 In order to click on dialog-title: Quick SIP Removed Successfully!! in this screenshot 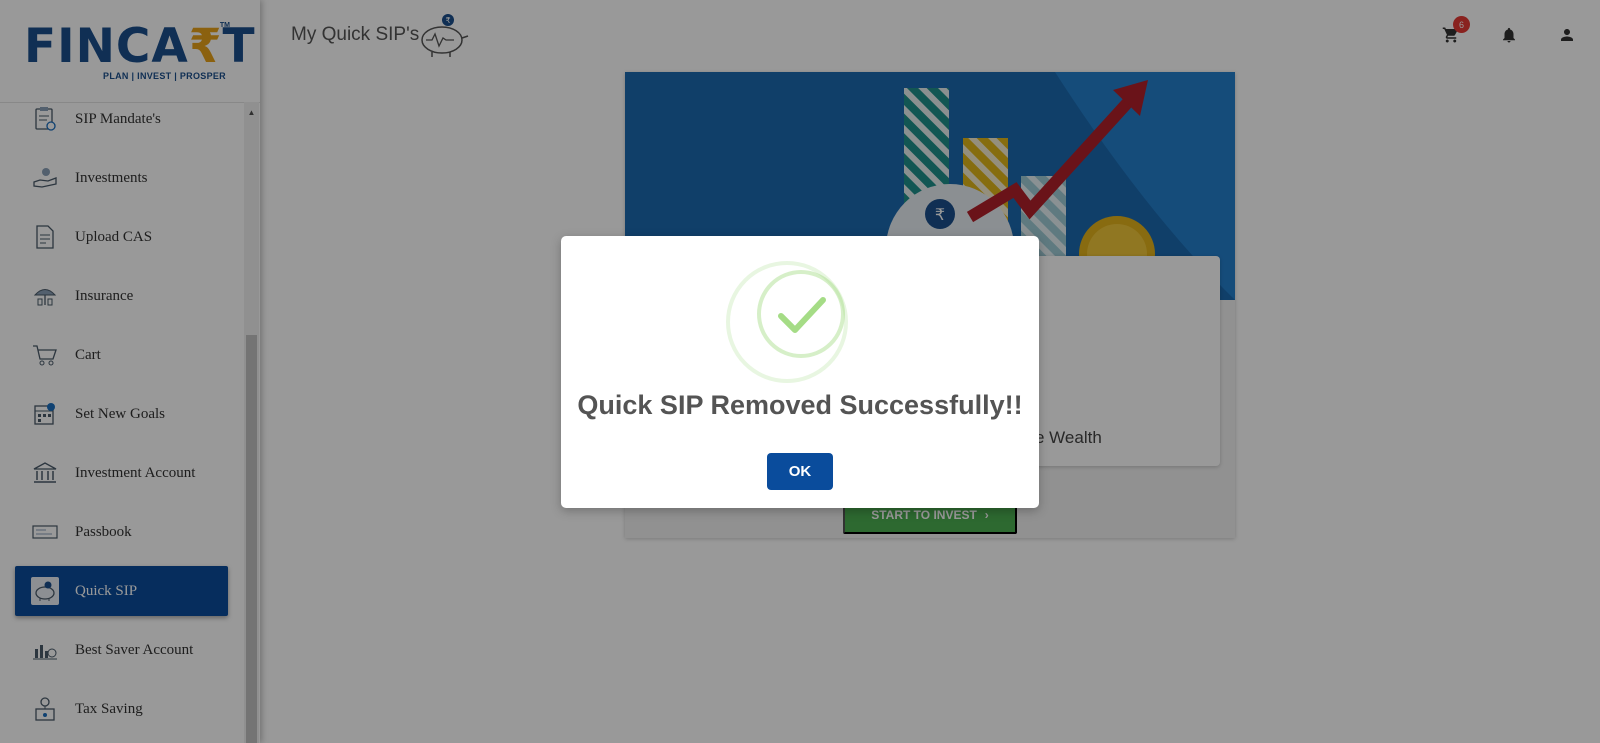, I will do `click(800, 405)`.